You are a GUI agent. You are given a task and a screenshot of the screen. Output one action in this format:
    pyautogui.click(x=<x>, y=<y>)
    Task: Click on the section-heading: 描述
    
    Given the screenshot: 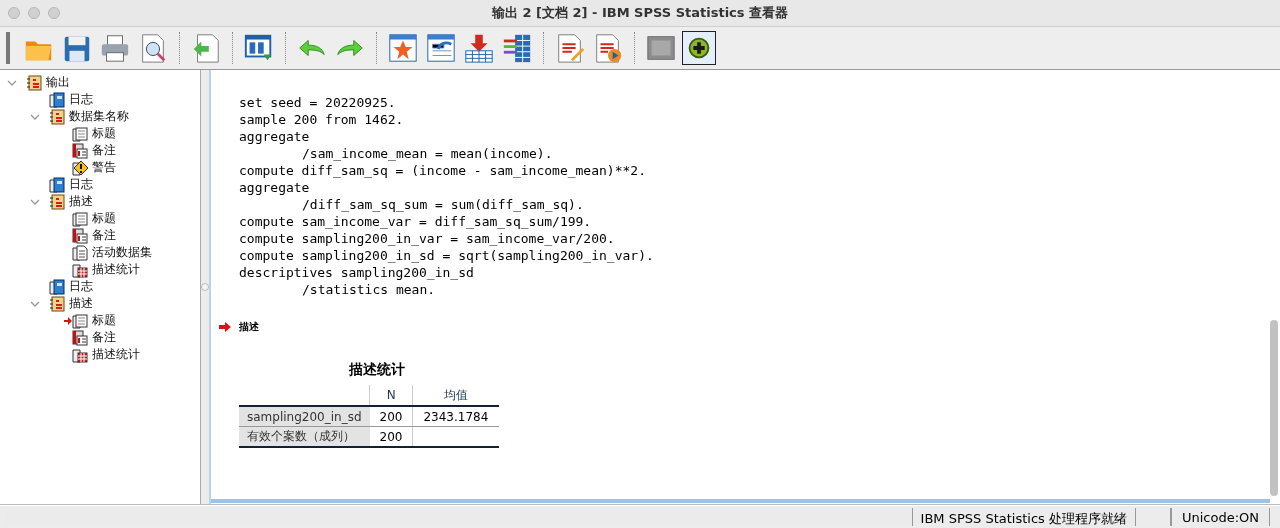 What is the action you would take?
    pyautogui.click(x=249, y=327)
    